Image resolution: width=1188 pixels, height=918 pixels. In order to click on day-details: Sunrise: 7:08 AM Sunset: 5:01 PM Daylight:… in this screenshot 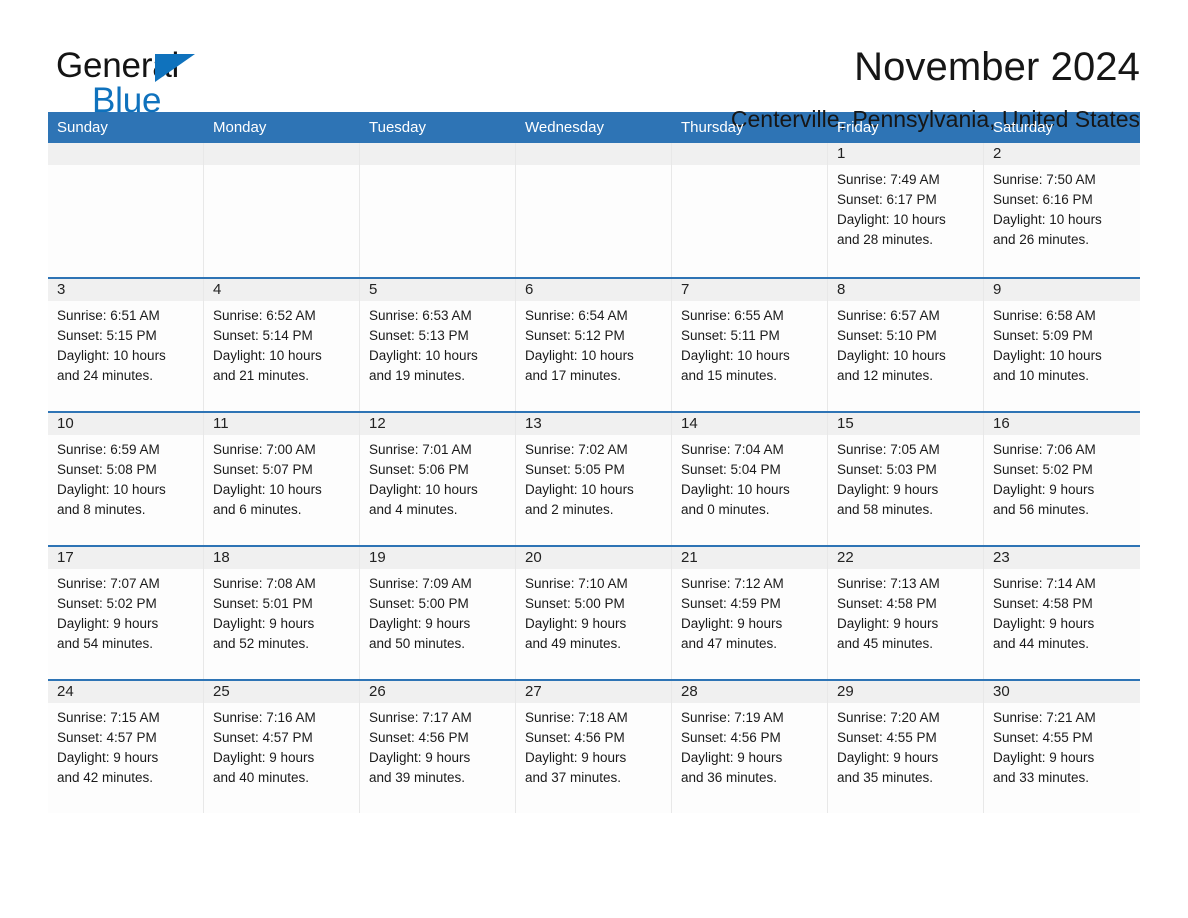, I will do `click(281, 611)`.